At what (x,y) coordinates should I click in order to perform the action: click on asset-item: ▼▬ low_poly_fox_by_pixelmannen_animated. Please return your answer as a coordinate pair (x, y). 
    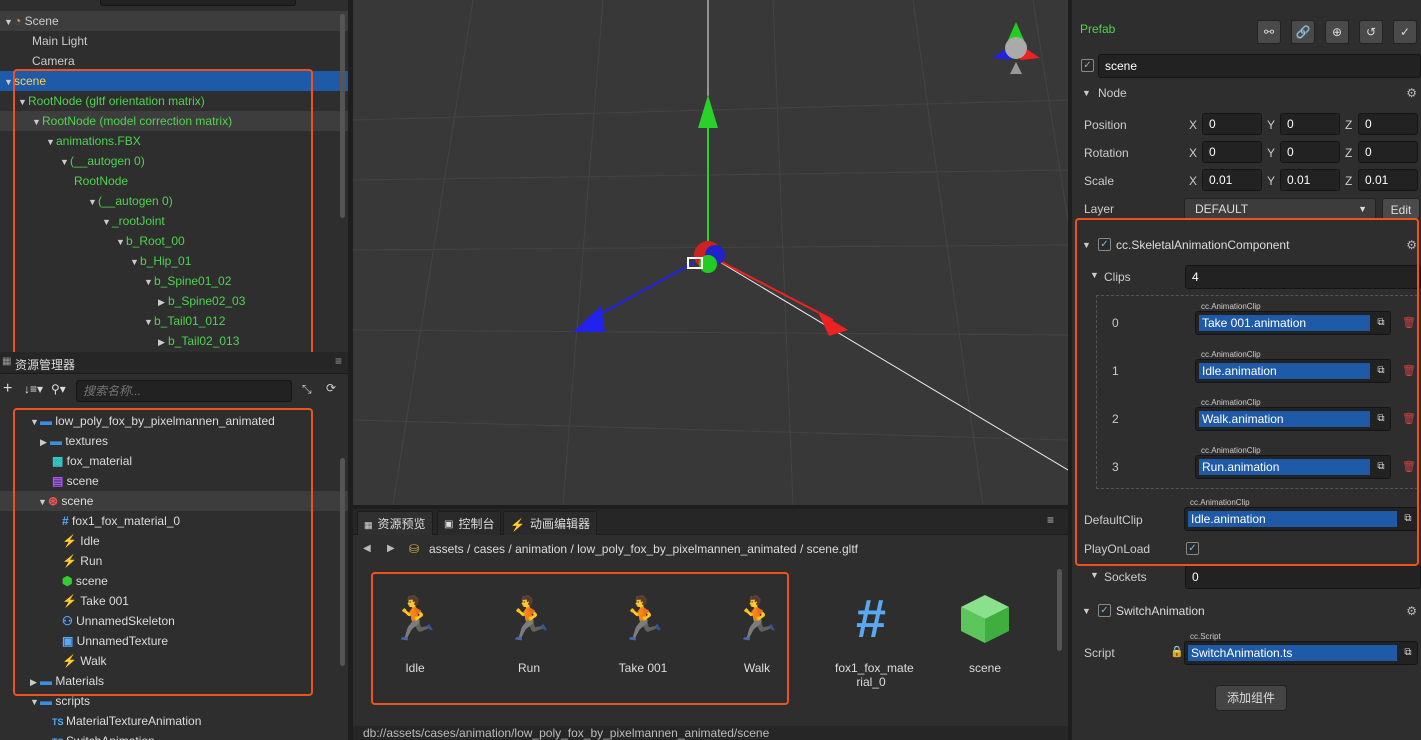
    Looking at the image, I should click on (174, 421).